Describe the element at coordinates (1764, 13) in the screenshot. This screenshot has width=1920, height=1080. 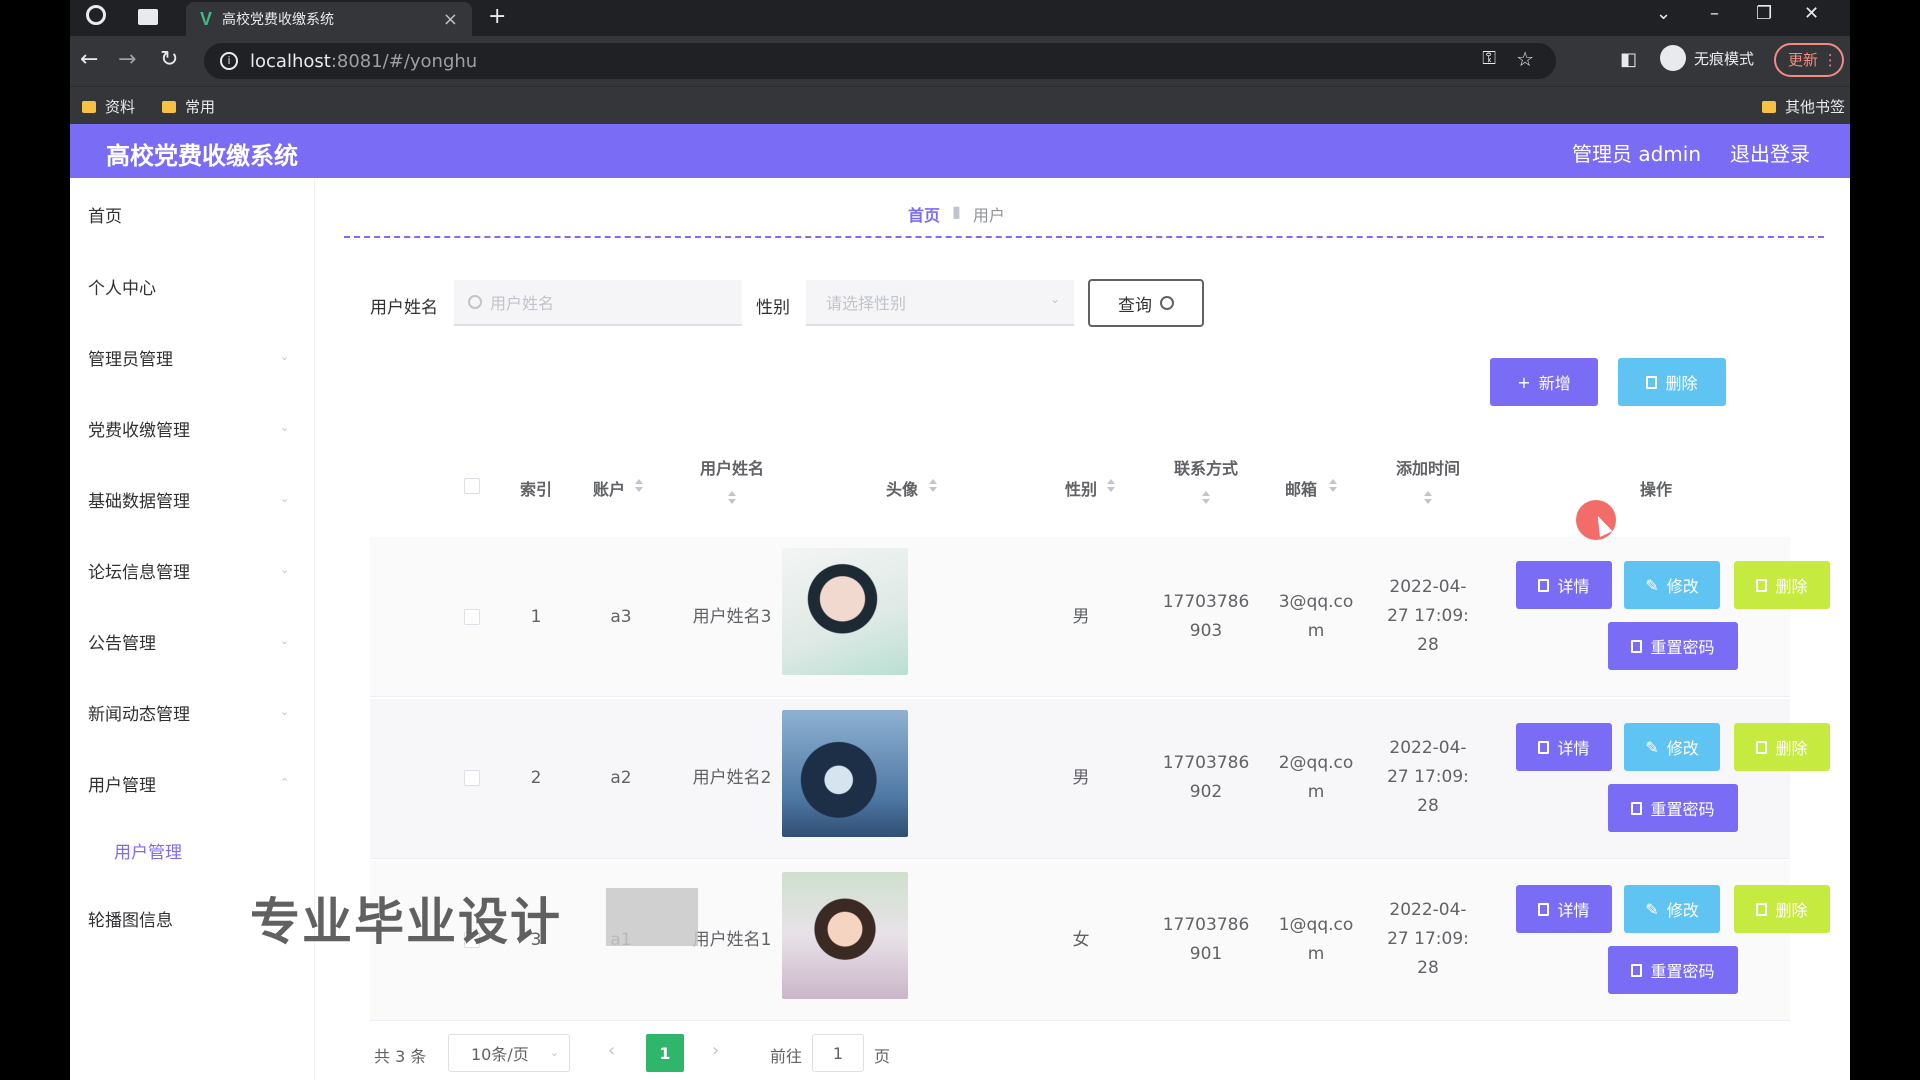
I see `restore-icon: ❐` at that location.